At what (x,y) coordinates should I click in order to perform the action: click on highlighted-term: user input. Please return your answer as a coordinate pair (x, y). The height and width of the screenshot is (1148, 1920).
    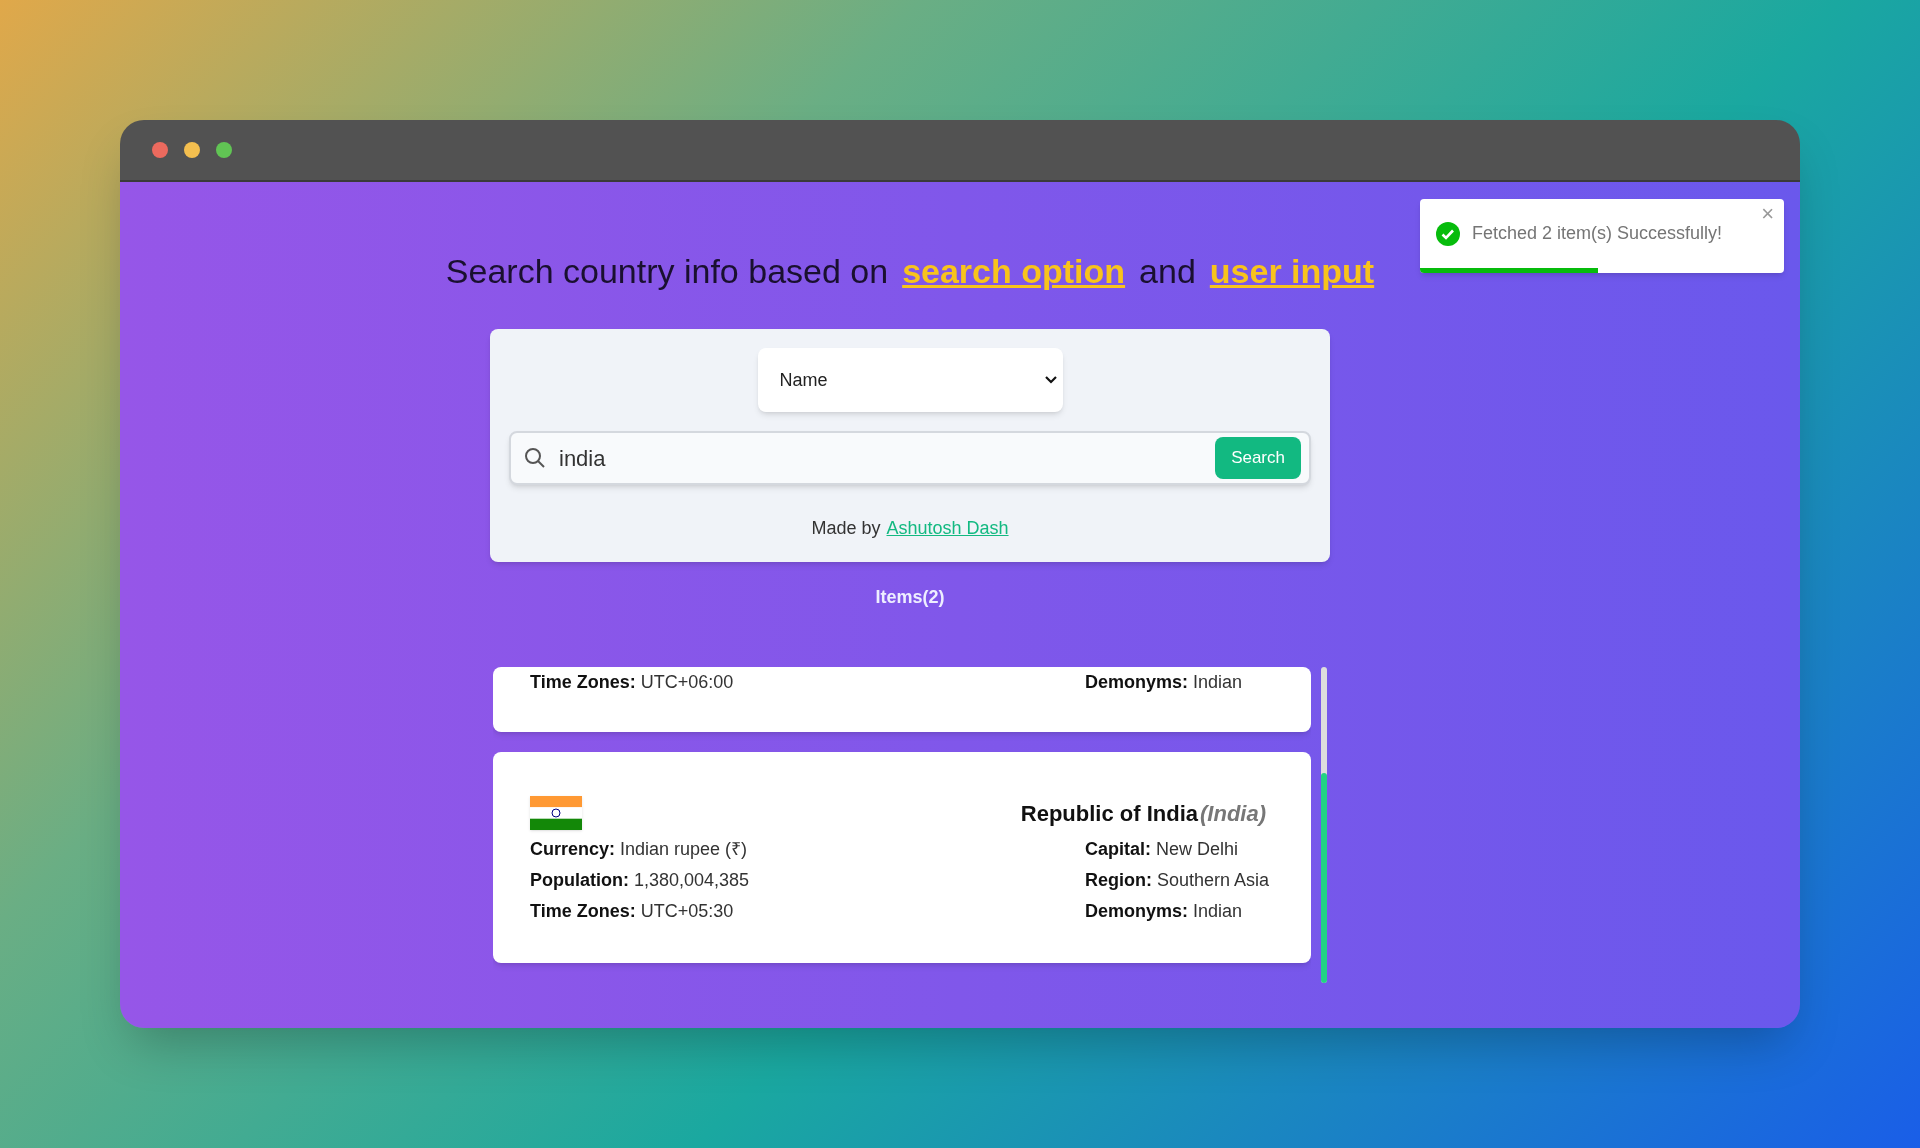
    Looking at the image, I should click on (1292, 271).